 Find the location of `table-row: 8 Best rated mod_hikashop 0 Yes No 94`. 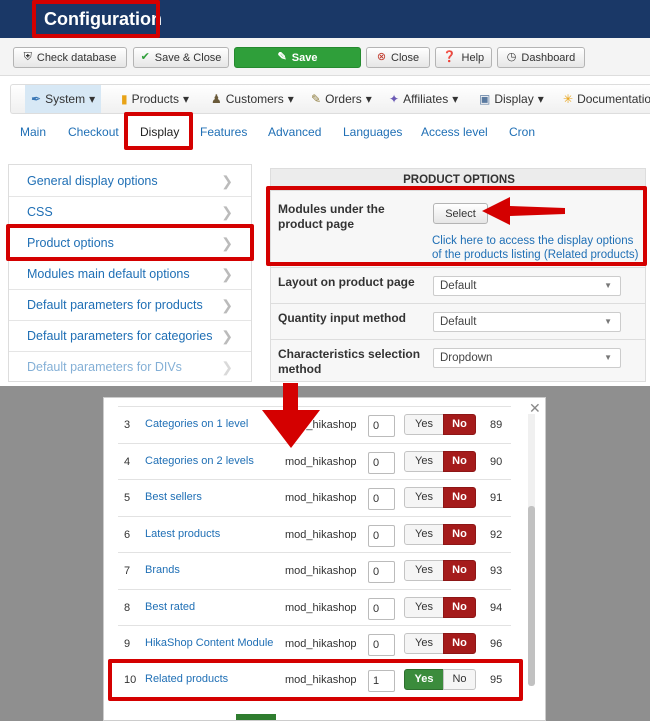

table-row: 8 Best rated mod_hikashop 0 Yes No 94 is located at coordinates (314, 607).